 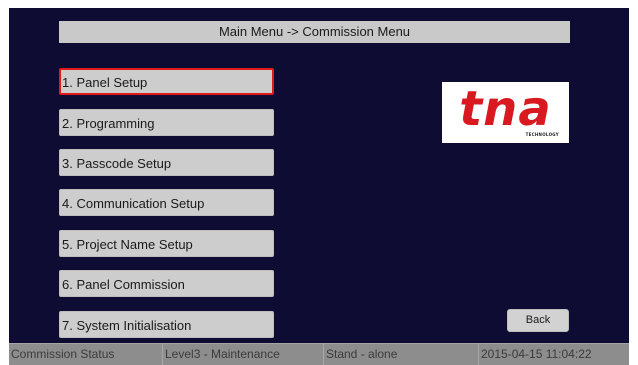 I want to click on system-initialisation-button: 7. System Initialisation, so click(x=166, y=324).